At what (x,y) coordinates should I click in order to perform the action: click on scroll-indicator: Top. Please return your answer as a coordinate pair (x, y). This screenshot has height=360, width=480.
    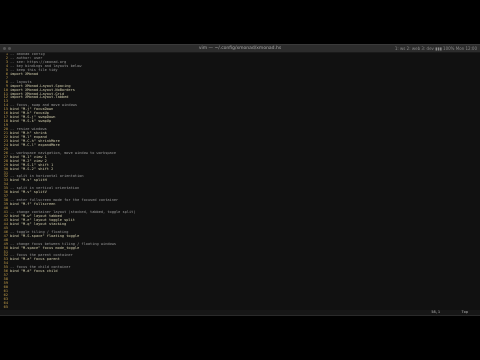
    Looking at the image, I should click on (465, 312).